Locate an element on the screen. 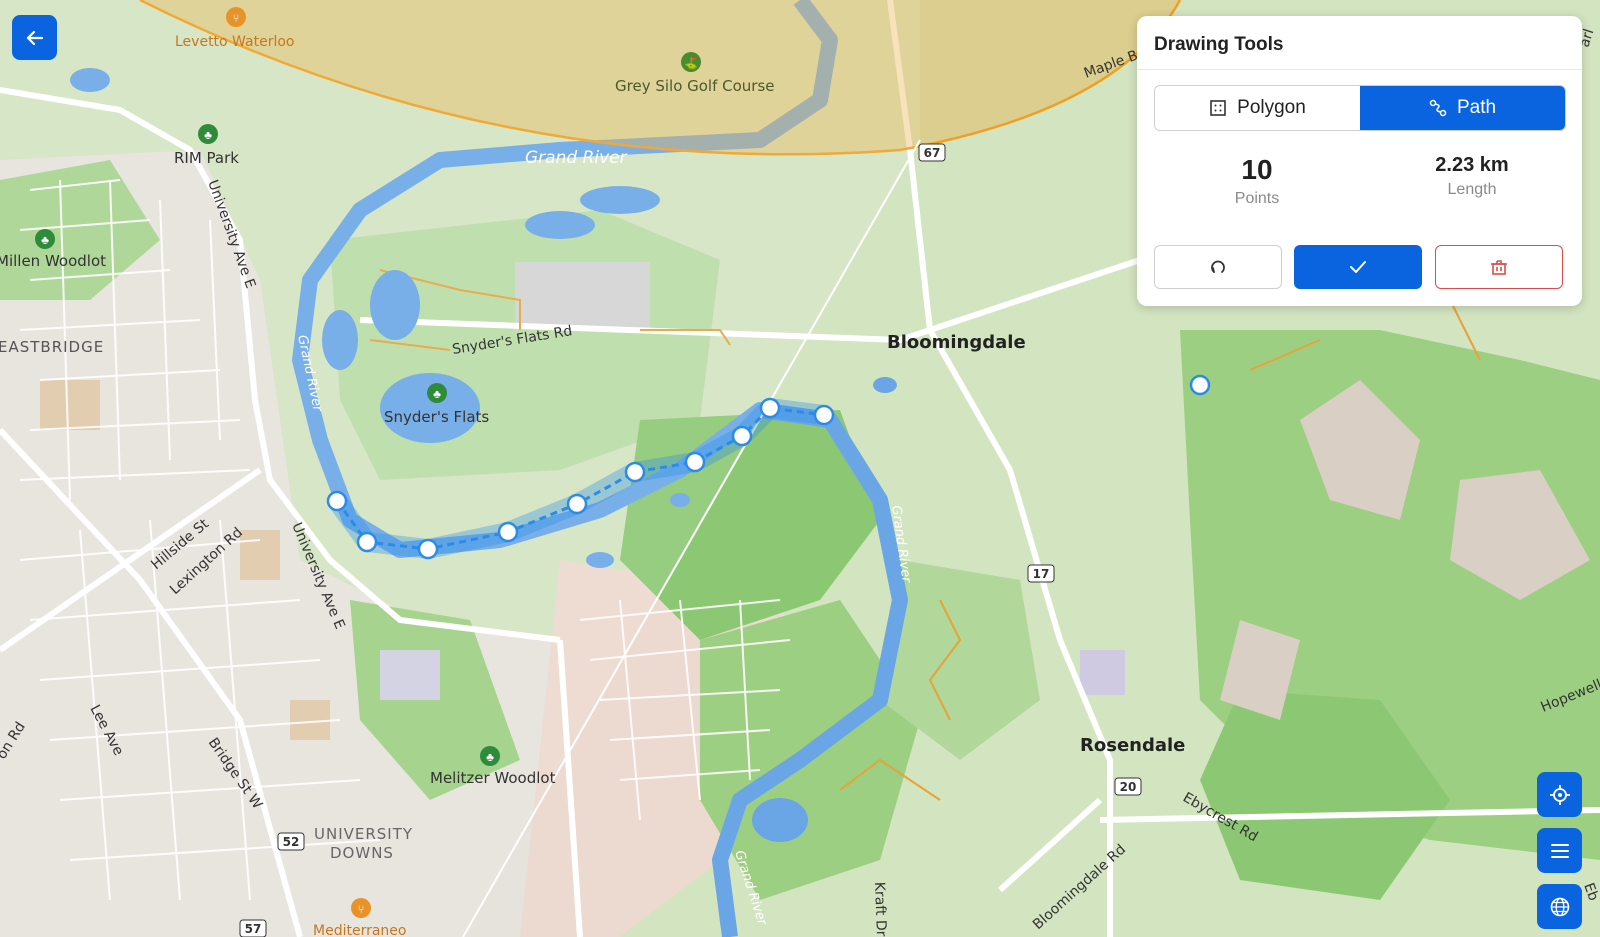 This screenshot has height=937, width=1600. road-label: Kraft Dr is located at coordinates (880, 909).